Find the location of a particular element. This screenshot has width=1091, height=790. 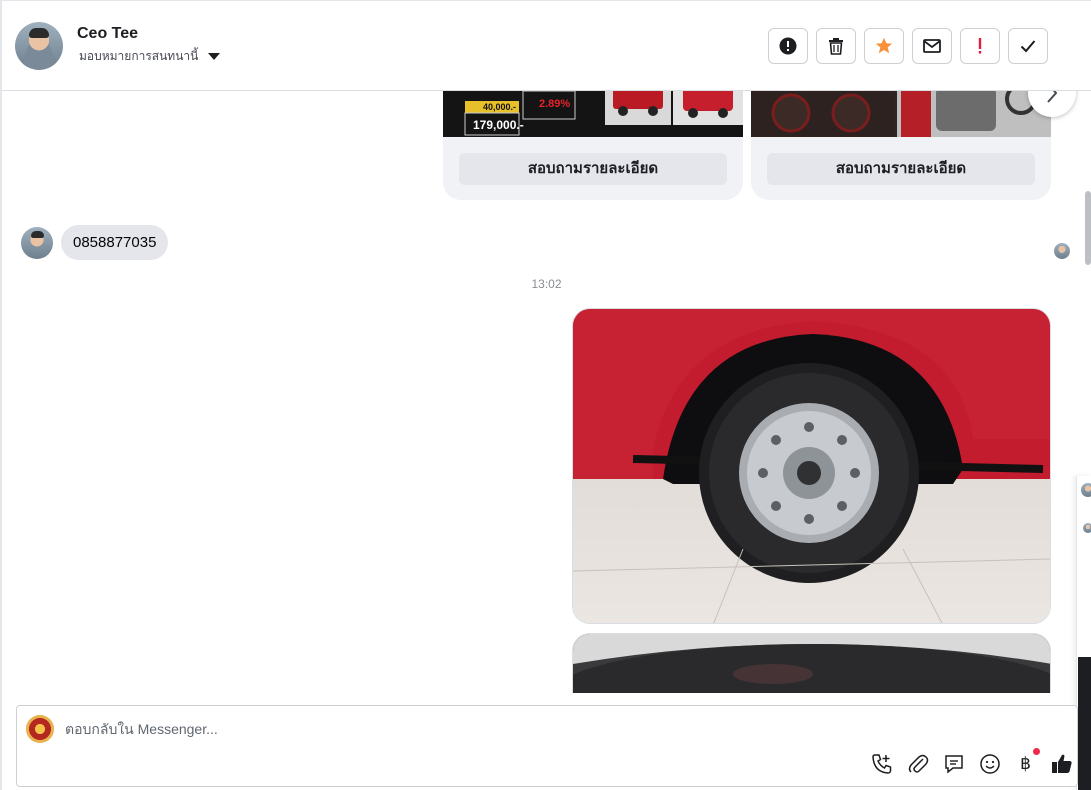

scroll-thumb is located at coordinates (1088, 228).